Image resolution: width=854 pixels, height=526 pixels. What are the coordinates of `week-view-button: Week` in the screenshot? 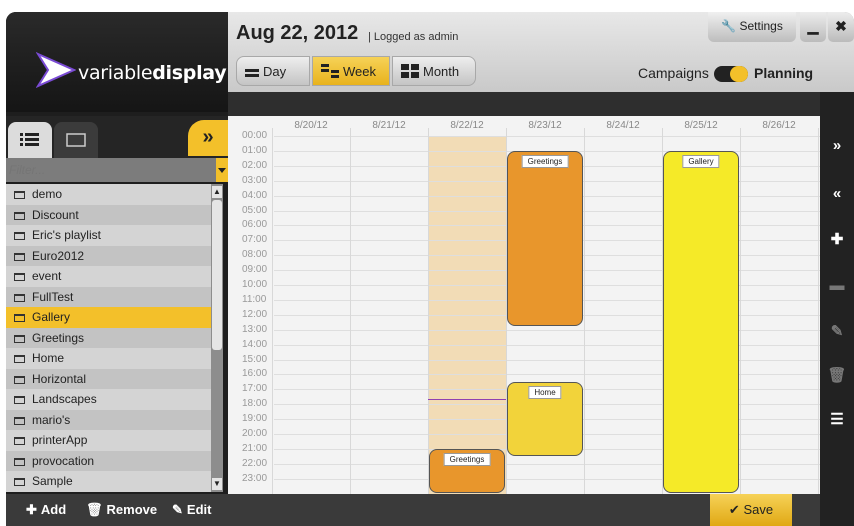 It's located at (351, 71).